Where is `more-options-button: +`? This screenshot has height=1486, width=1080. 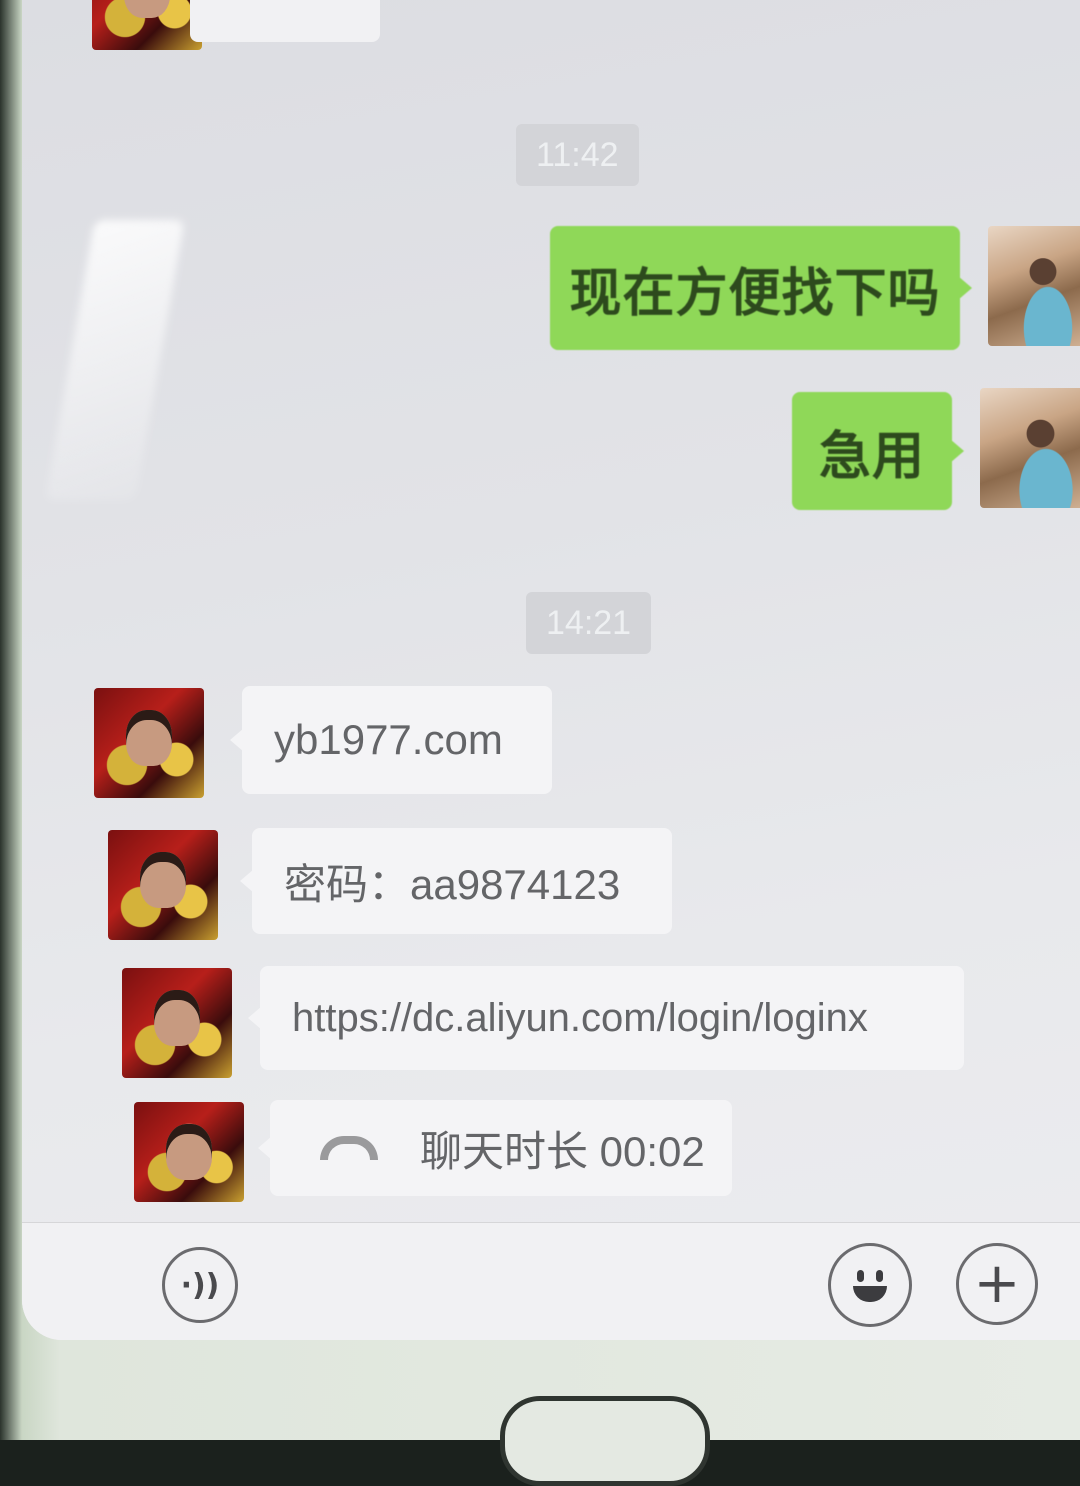
more-options-button: + is located at coordinates (997, 1284).